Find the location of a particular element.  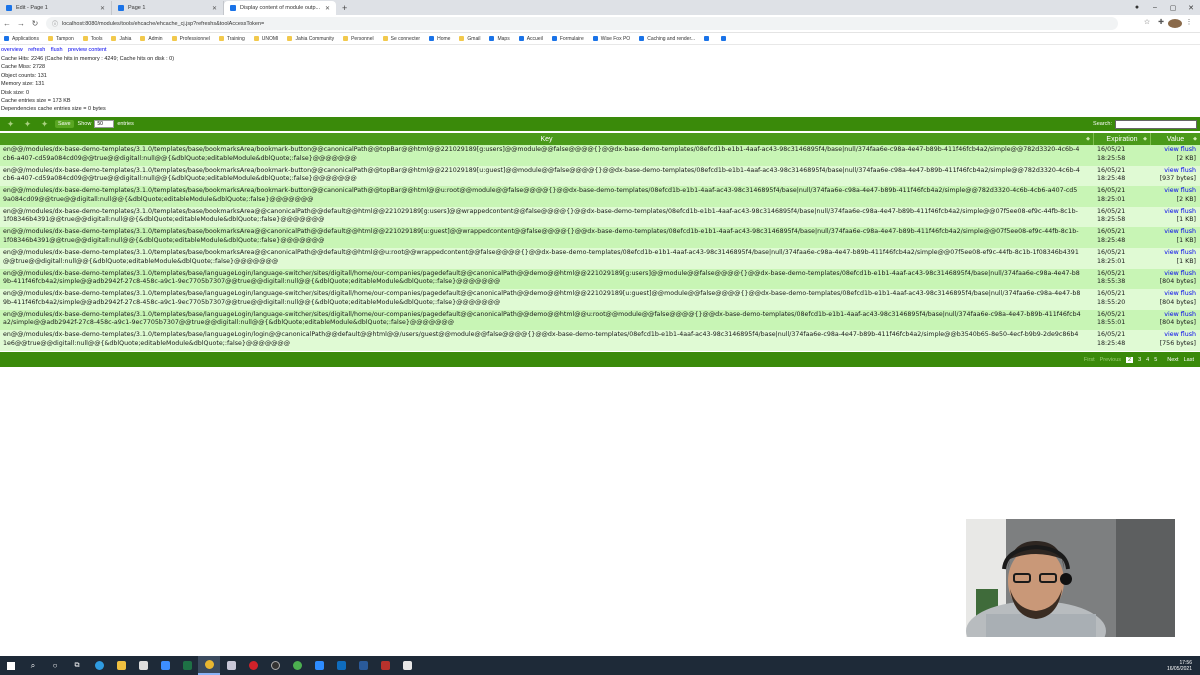

new-tab-icon: + is located at coordinates (344, 8).